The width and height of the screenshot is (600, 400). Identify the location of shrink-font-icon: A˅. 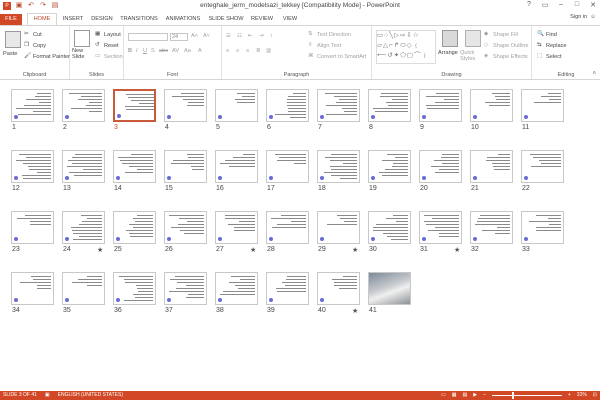
(206, 36).